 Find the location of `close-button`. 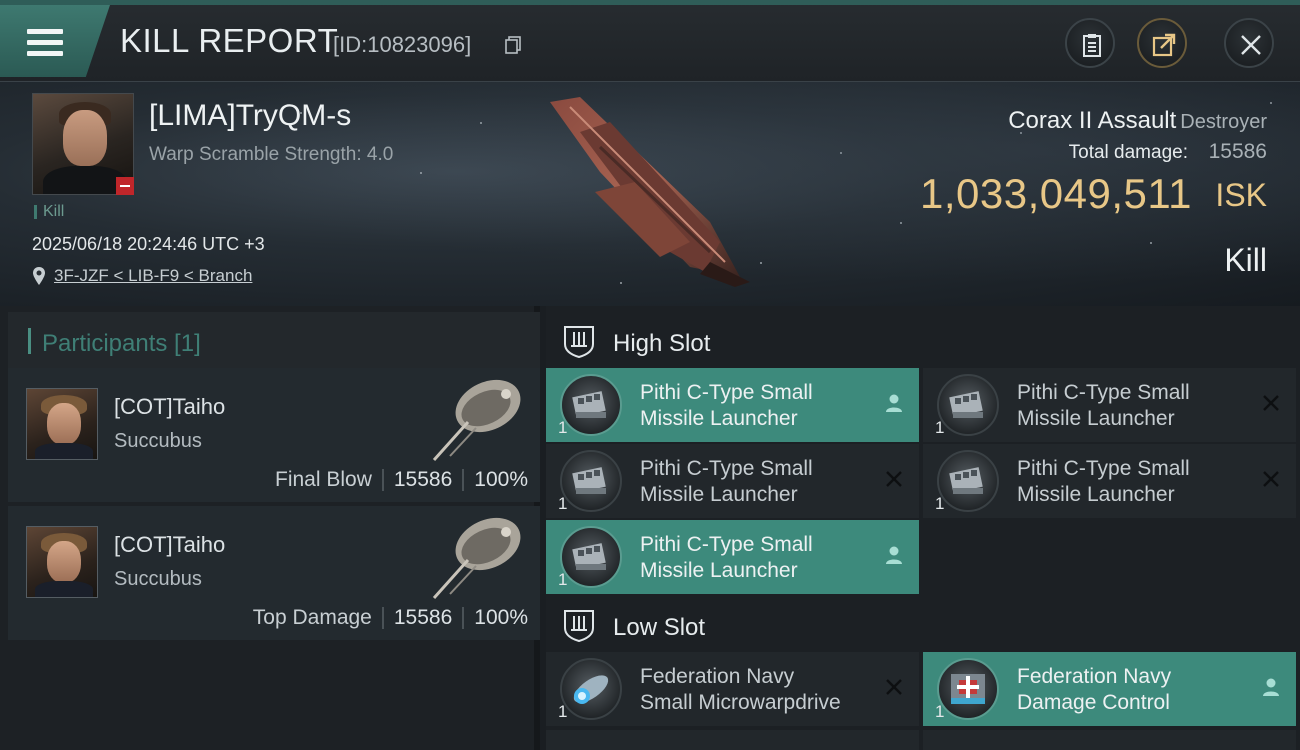

close-button is located at coordinates (1249, 43).